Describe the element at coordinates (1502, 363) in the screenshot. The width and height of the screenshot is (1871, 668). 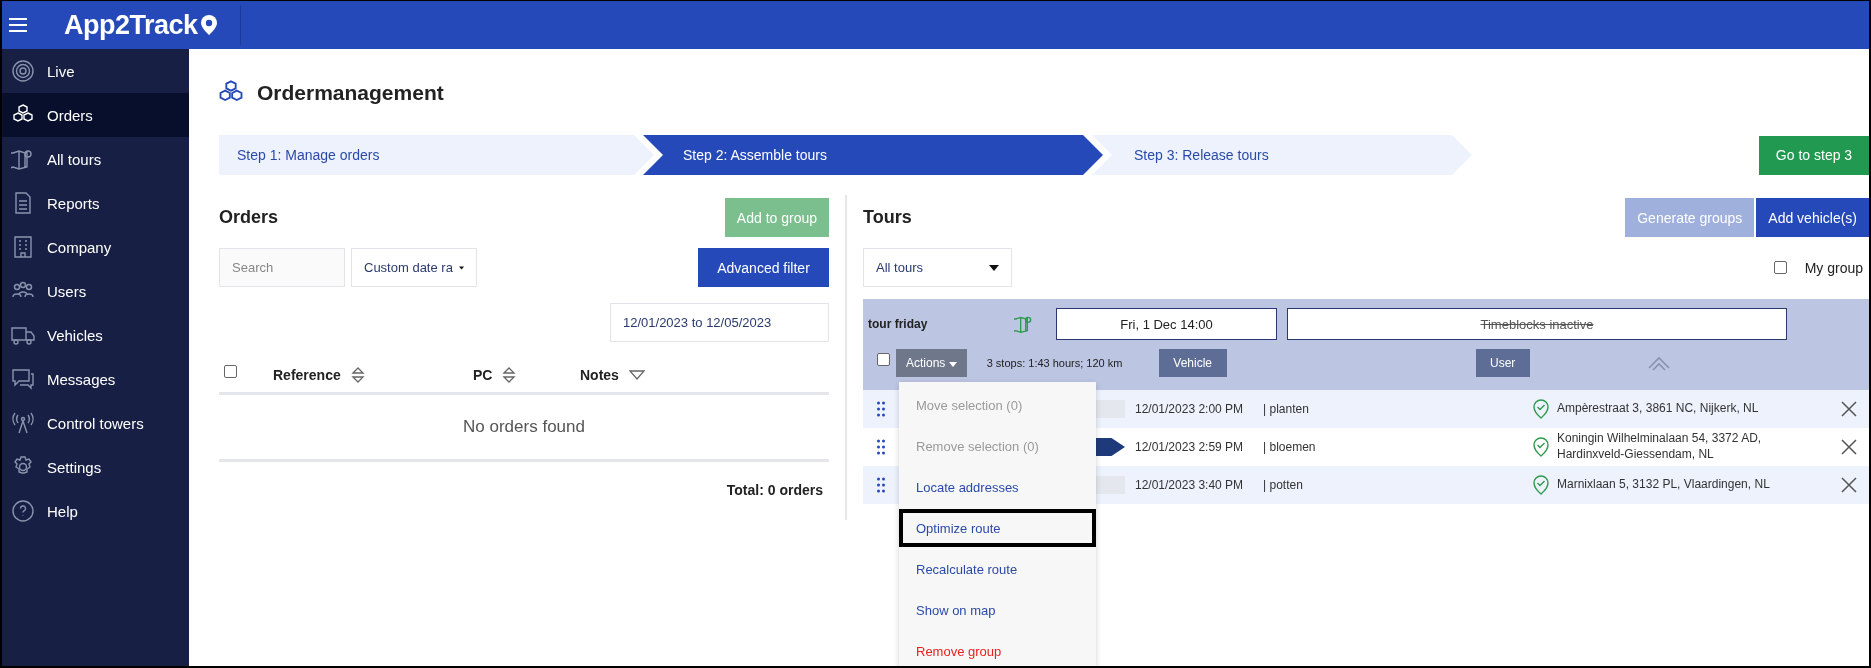
I see `user-button: User` at that location.